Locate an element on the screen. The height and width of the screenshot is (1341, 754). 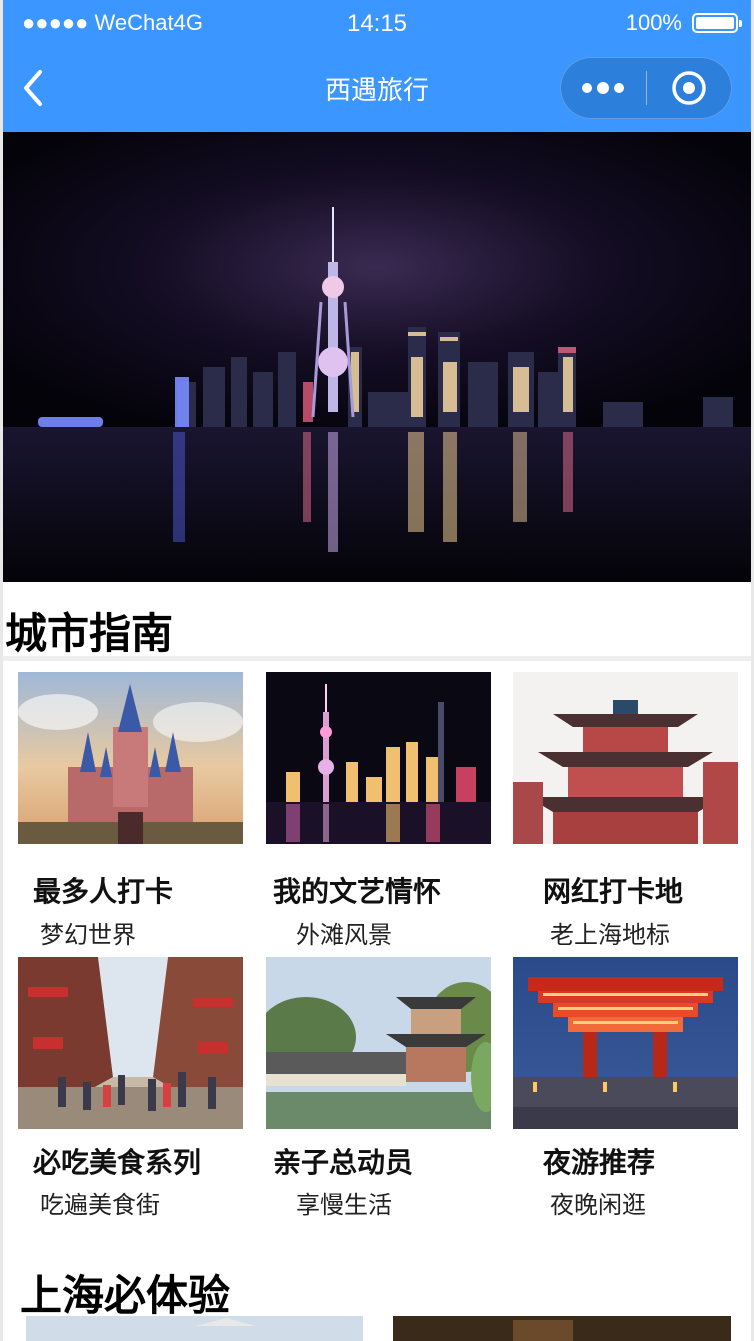
battery-icon is located at coordinates (717, 23).